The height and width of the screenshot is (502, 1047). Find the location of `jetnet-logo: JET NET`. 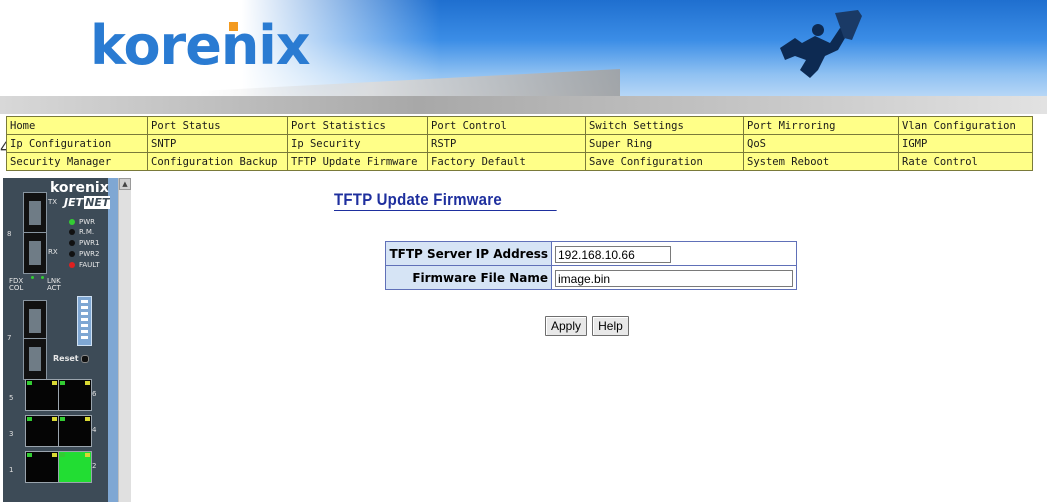

jetnet-logo: JET NET is located at coordinates (87, 202).